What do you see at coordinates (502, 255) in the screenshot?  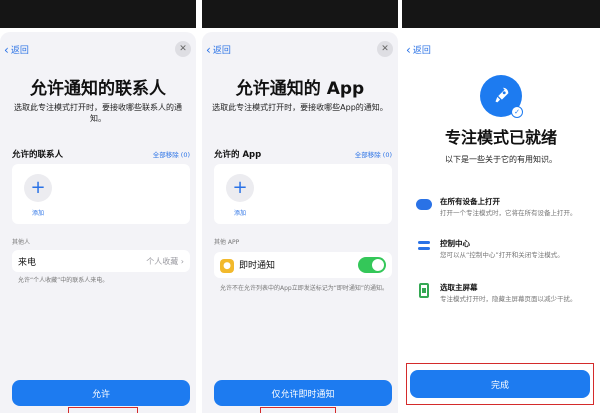 I see `feature-detail: 您可以从“控制中心”打开和关闭专注模式。` at bounding box center [502, 255].